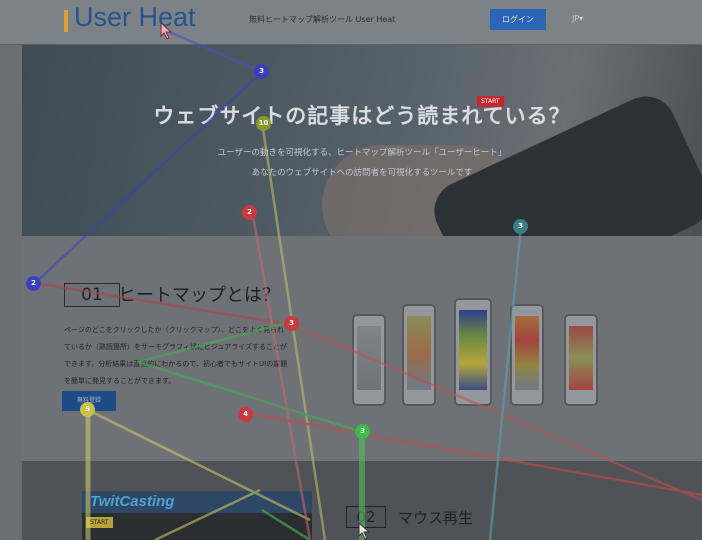 This screenshot has width=702, height=540. I want to click on section-title: ヒートマップとは？, so click(199, 295).